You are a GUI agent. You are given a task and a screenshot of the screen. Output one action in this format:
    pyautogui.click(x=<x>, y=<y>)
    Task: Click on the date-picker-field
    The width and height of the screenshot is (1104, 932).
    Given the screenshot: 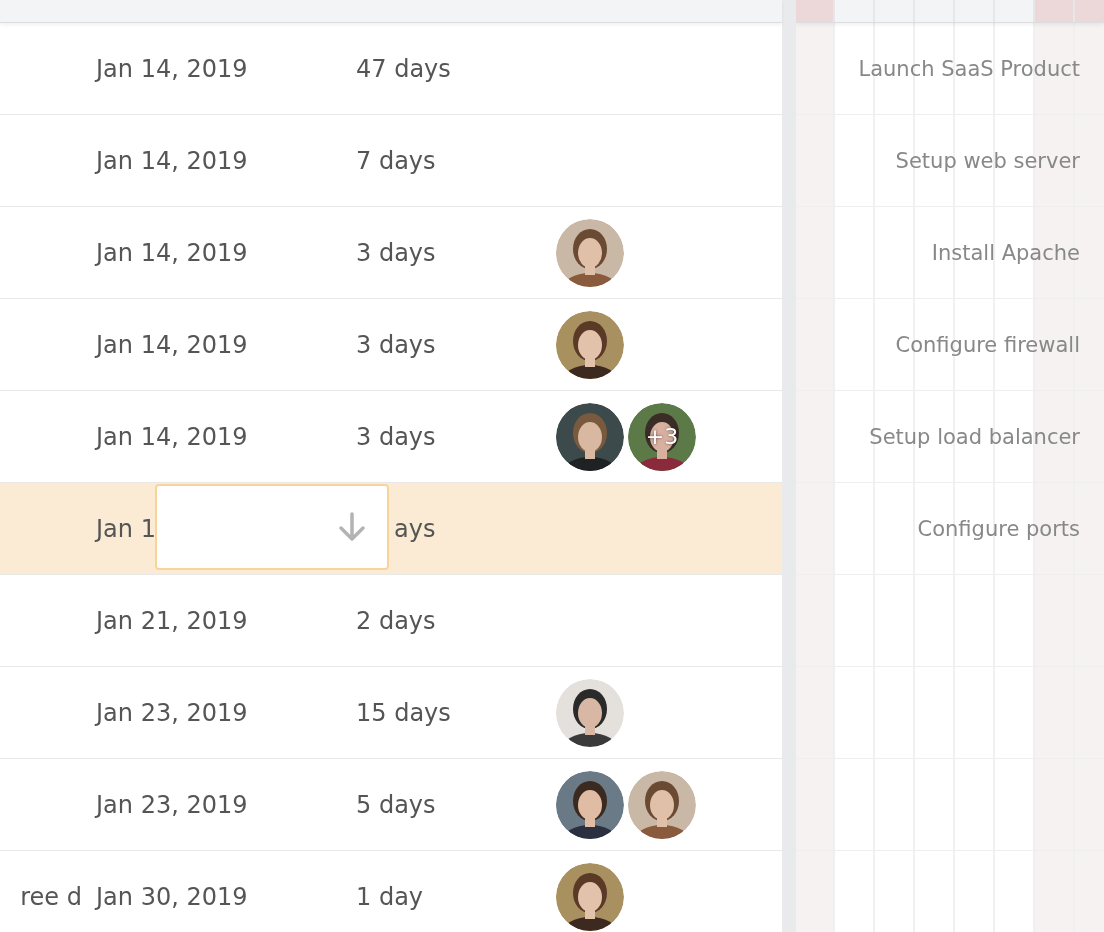 What is the action you would take?
    pyautogui.click(x=272, y=527)
    